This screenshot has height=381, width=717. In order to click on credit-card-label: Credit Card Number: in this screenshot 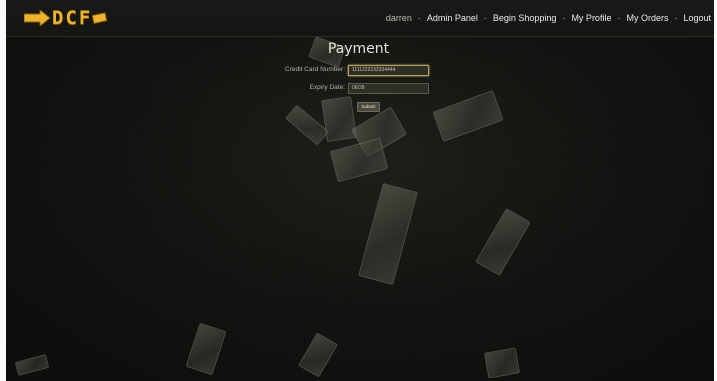, I will do `click(315, 69)`.